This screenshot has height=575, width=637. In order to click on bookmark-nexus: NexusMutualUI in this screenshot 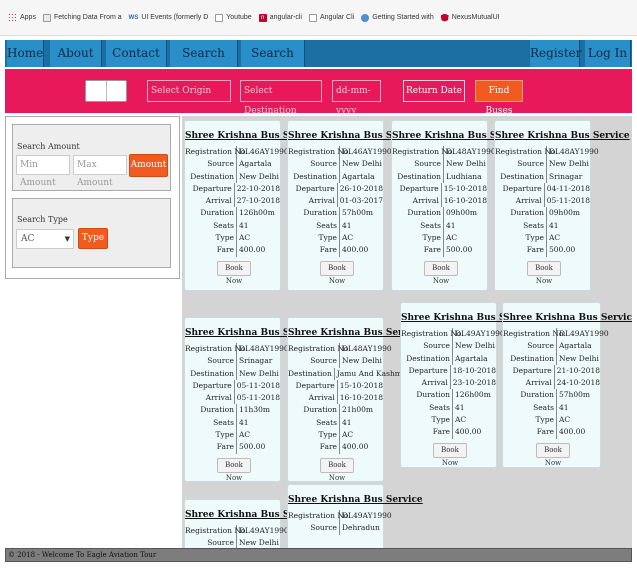, I will do `click(470, 17)`.